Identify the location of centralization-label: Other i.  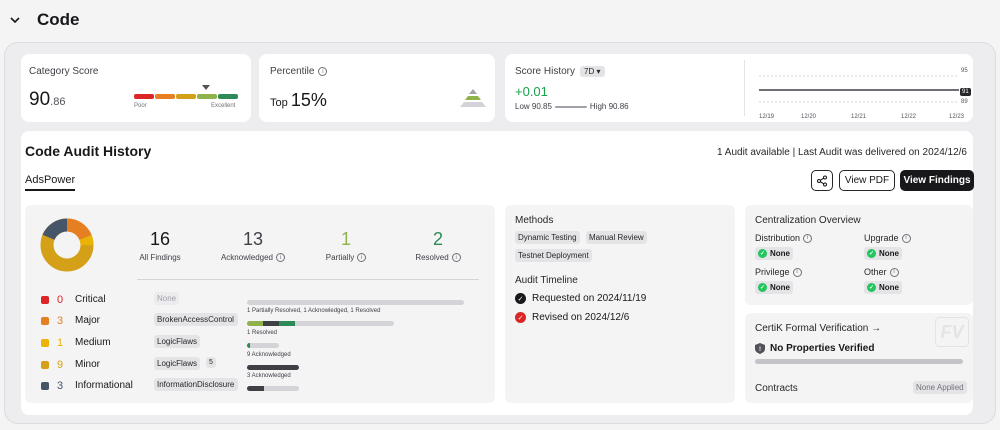
(881, 272).